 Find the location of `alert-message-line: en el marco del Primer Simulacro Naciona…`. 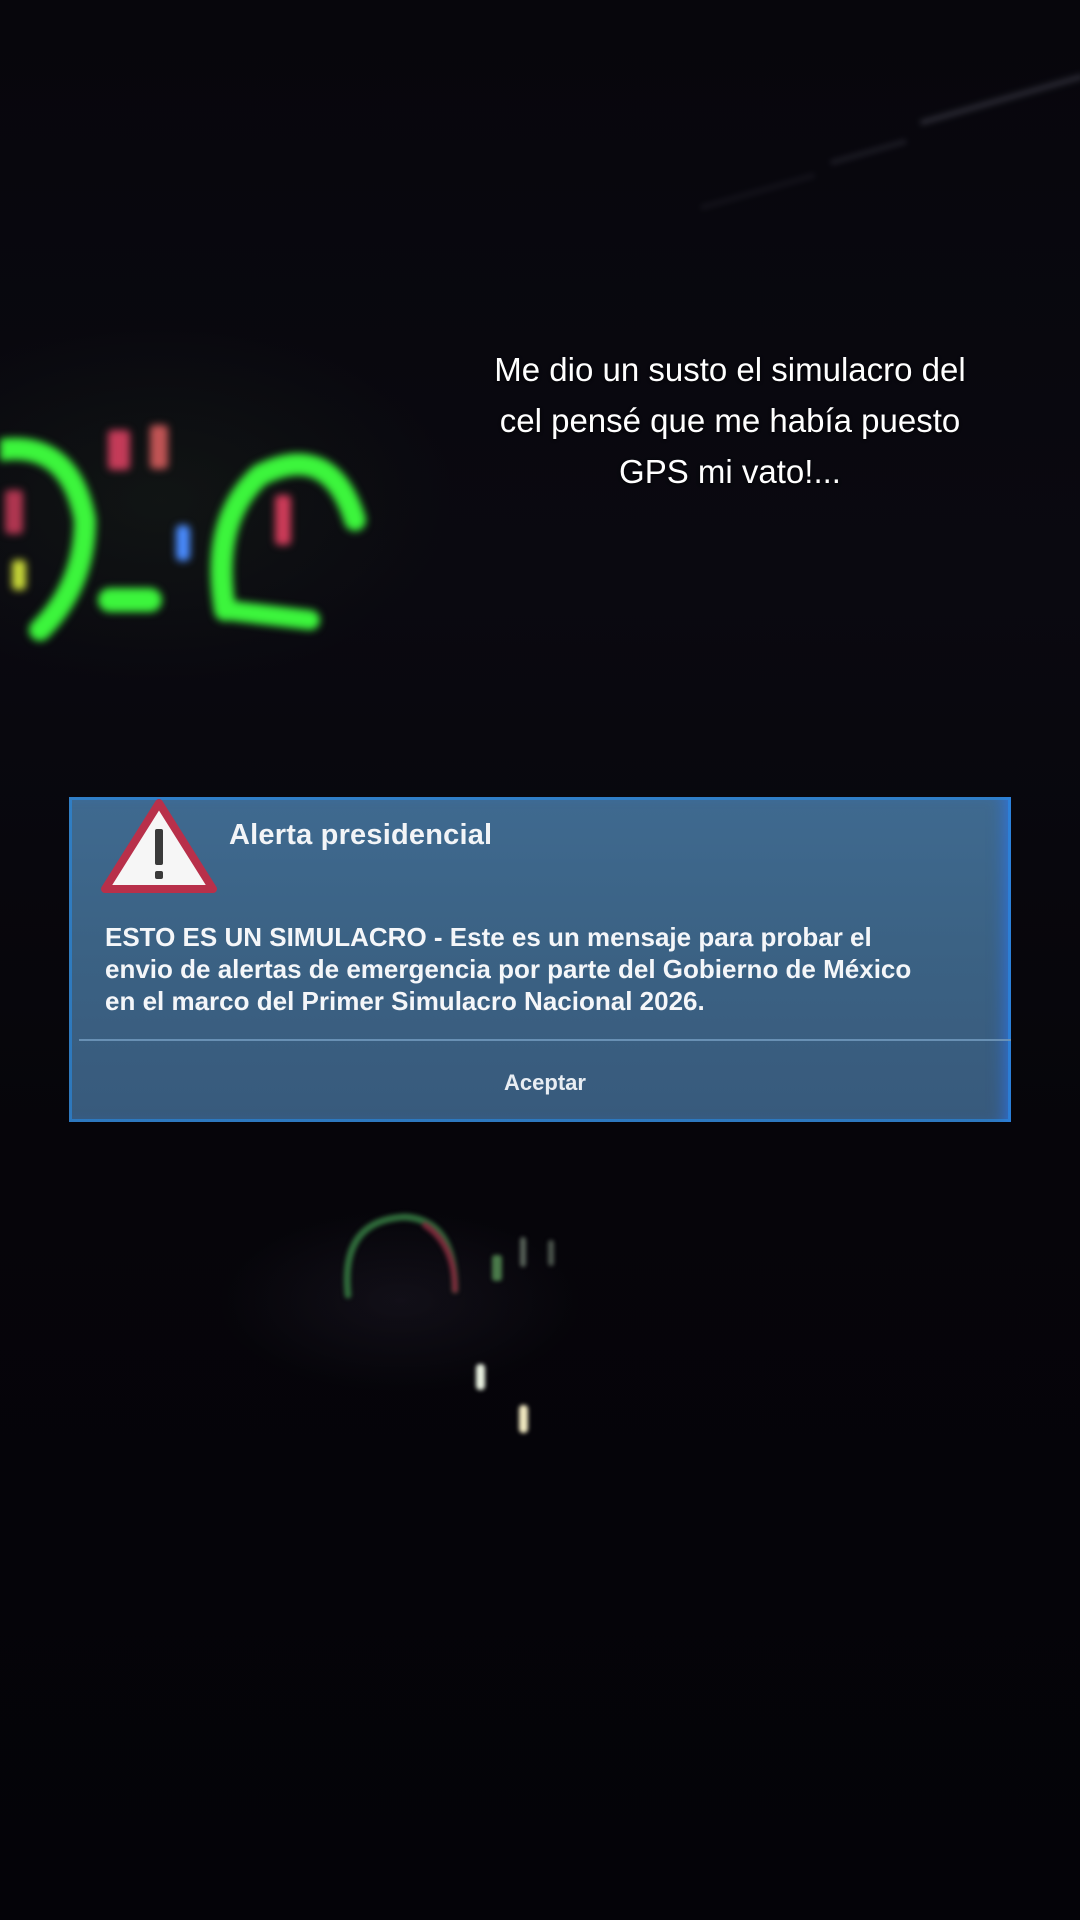

alert-message-line: en el marco del Primer Simulacro Naciona… is located at coordinates (405, 1001).